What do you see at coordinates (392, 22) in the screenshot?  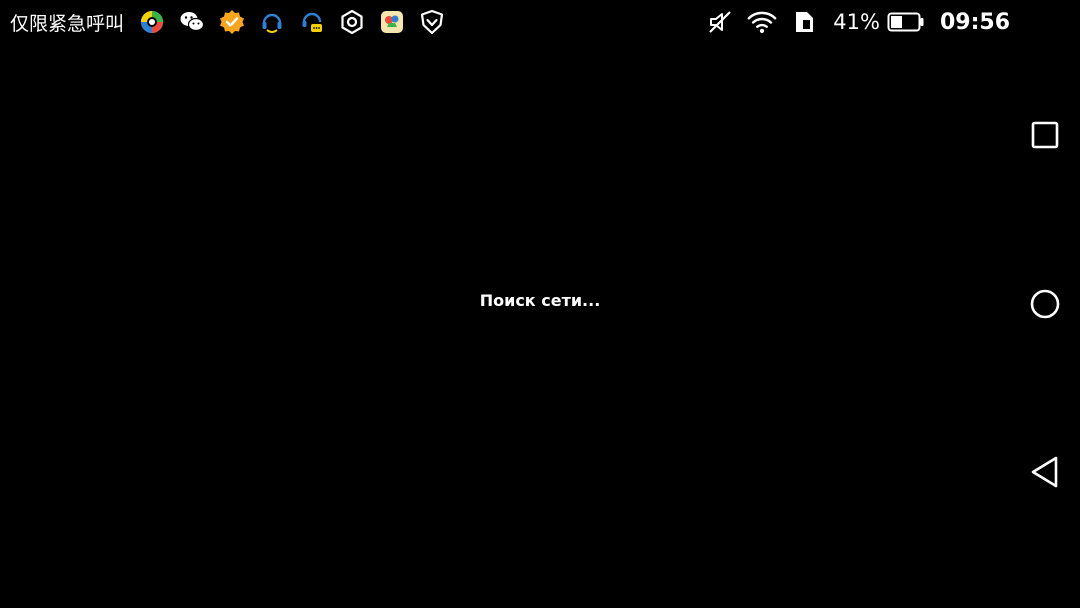 I see `game-app-icon` at bounding box center [392, 22].